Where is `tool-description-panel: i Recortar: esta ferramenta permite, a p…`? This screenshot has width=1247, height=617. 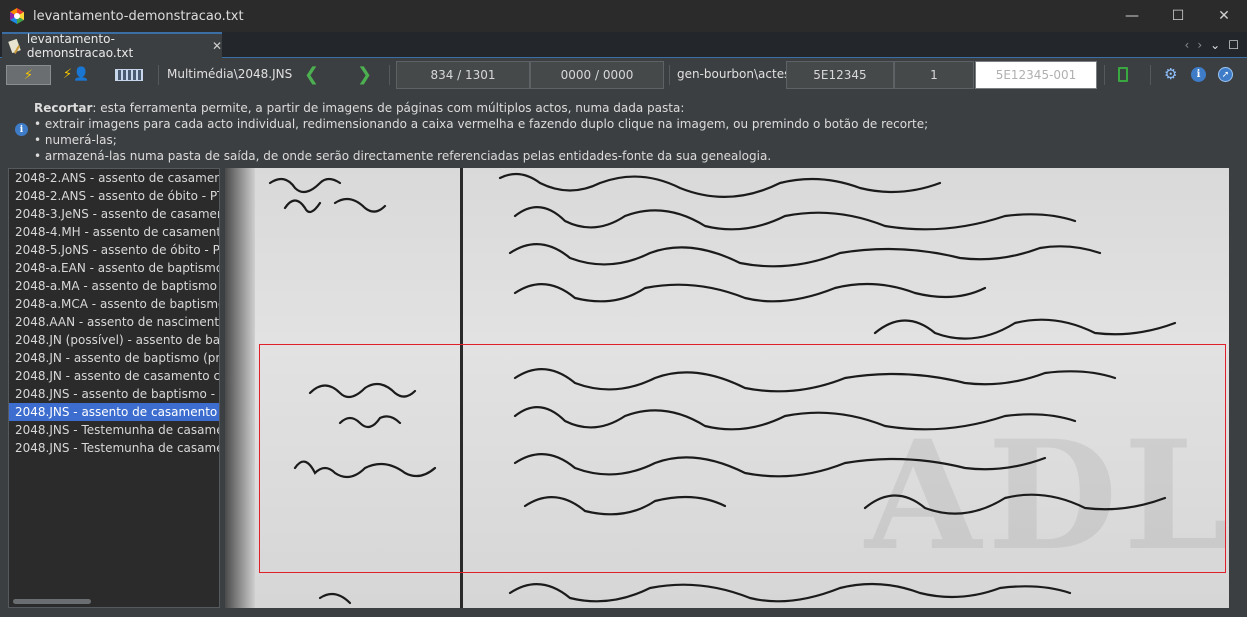
tool-description-panel: i Recortar: esta ferramenta permite, a p… is located at coordinates (623, 129).